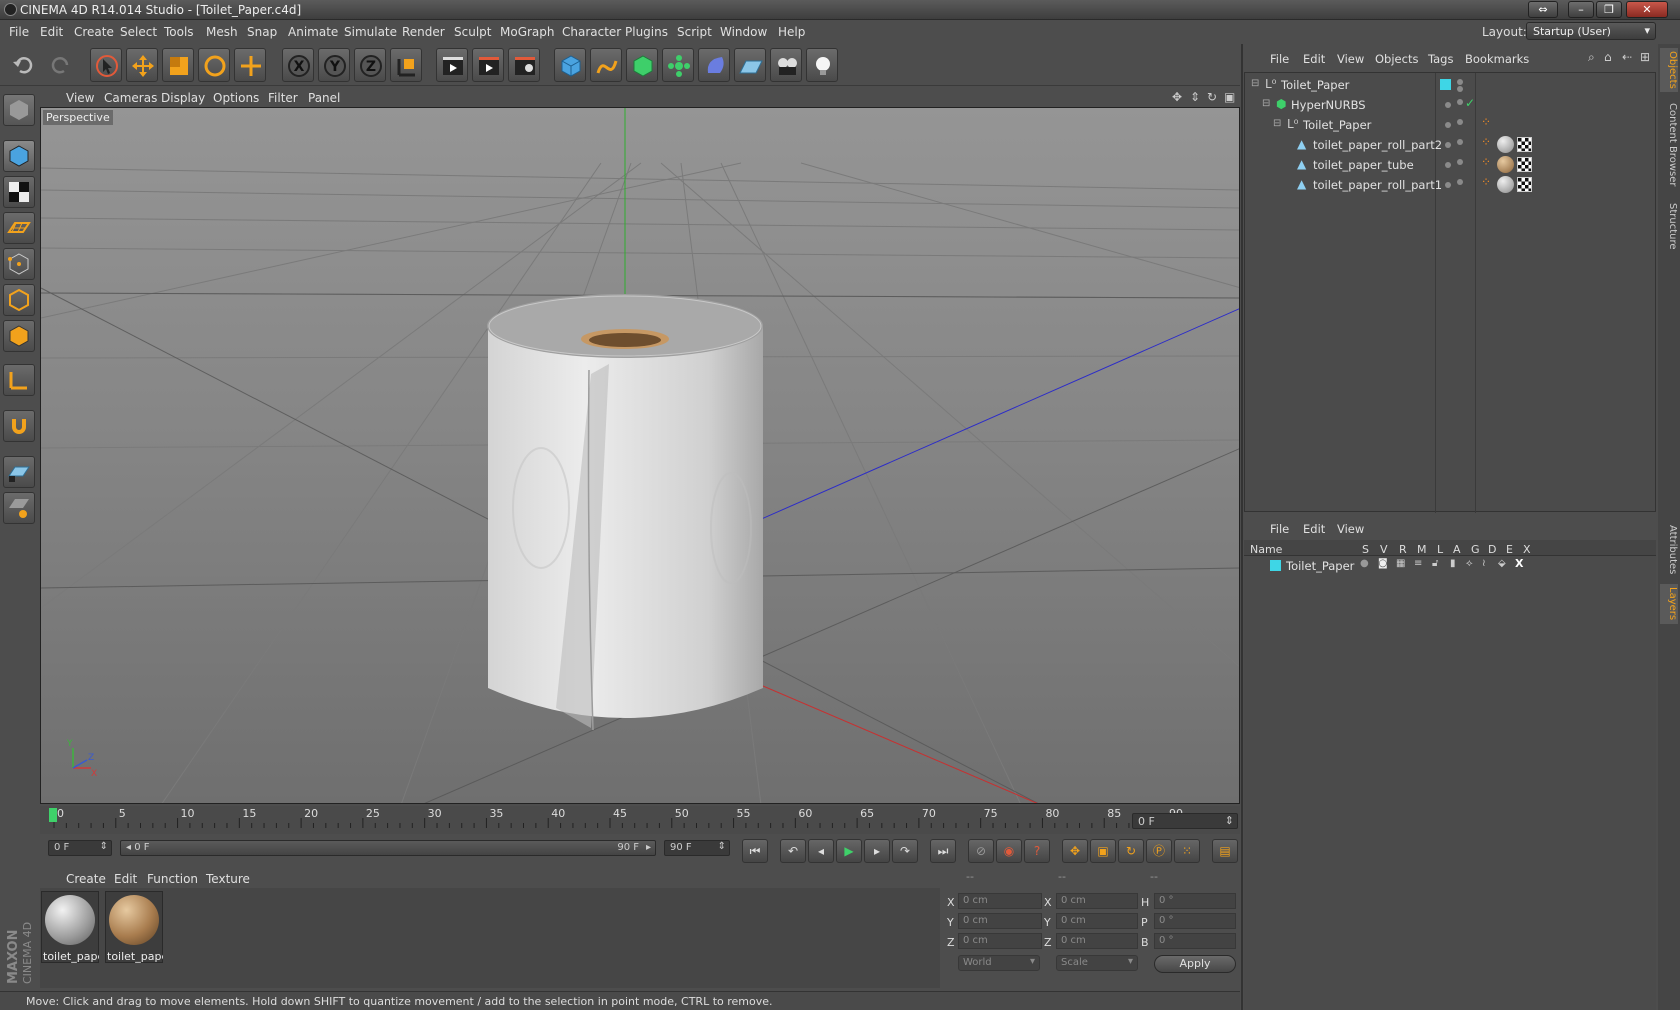 Image resolution: width=1680 pixels, height=1010 pixels. Describe the element at coordinates (1669, 604) in the screenshot. I see `tab-layers: Layers` at that location.